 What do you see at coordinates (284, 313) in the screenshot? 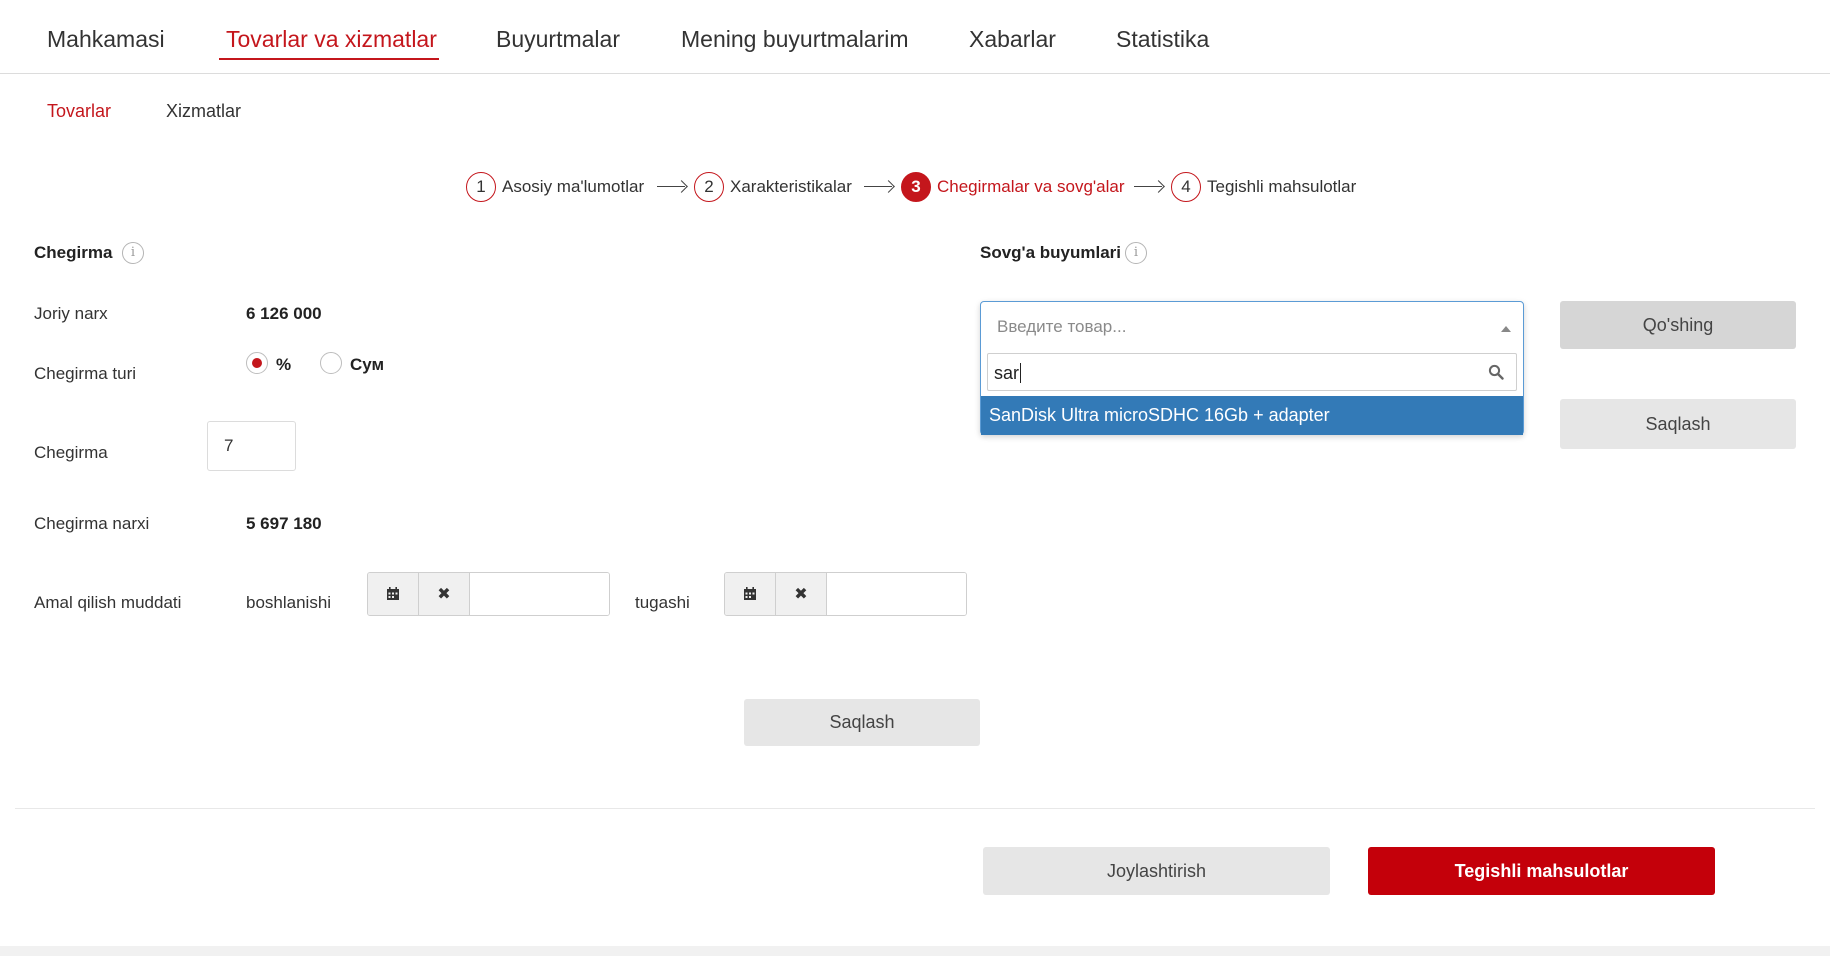
I see `current-price-value: 6 126 000` at bounding box center [284, 313].